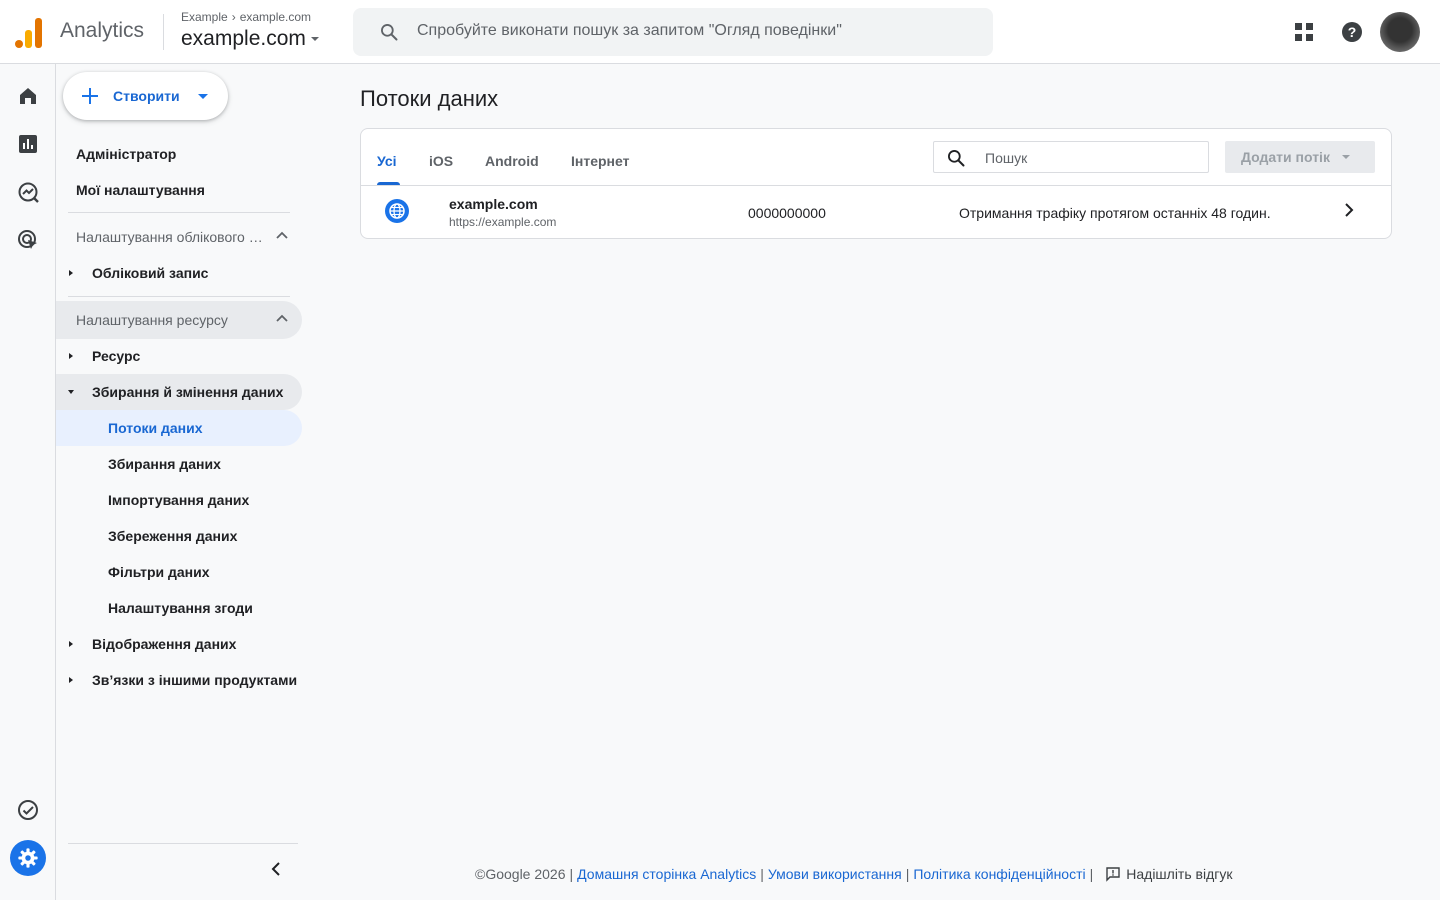 This screenshot has width=1440, height=900. What do you see at coordinates (152, 320) in the screenshot?
I see `property-settings-label: Налаштування ресурсу` at bounding box center [152, 320].